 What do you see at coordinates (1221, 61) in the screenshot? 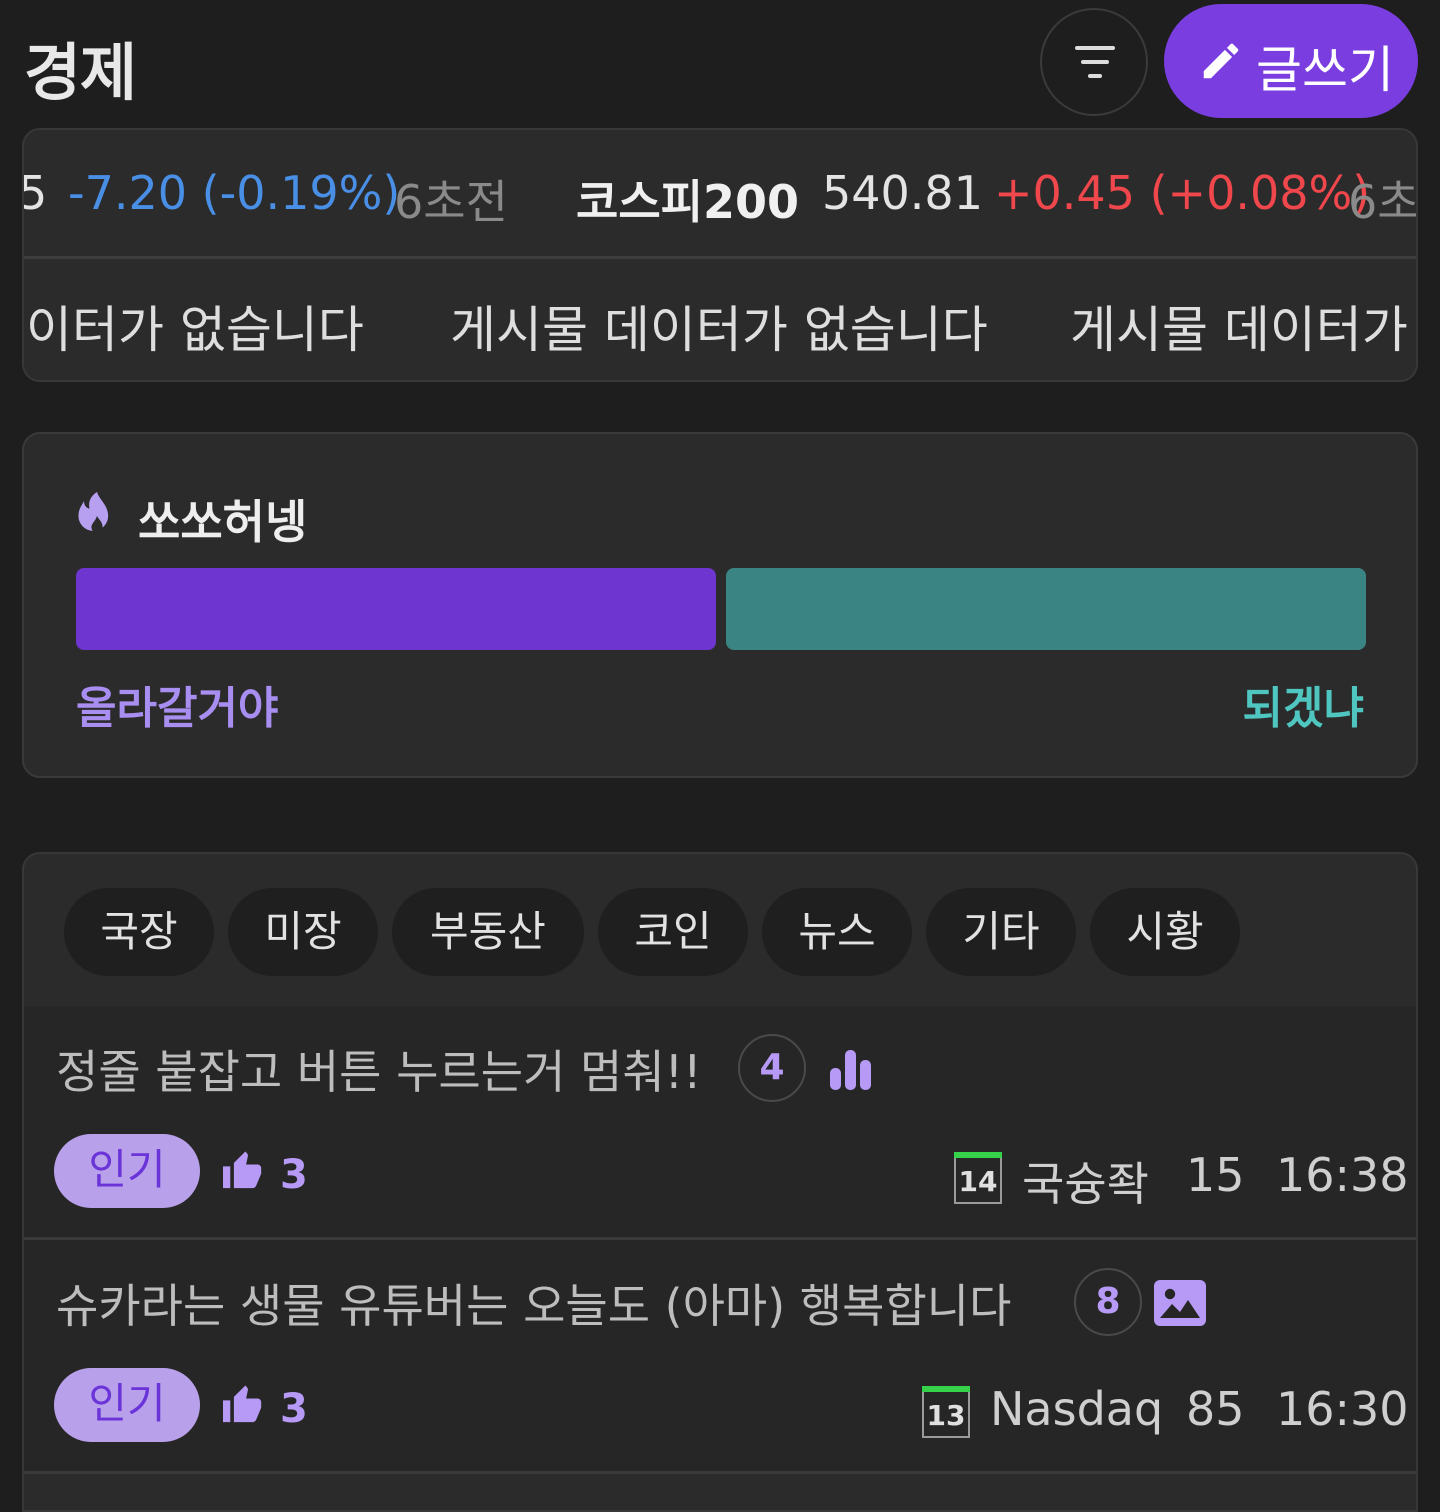
I see `pencil-icon` at bounding box center [1221, 61].